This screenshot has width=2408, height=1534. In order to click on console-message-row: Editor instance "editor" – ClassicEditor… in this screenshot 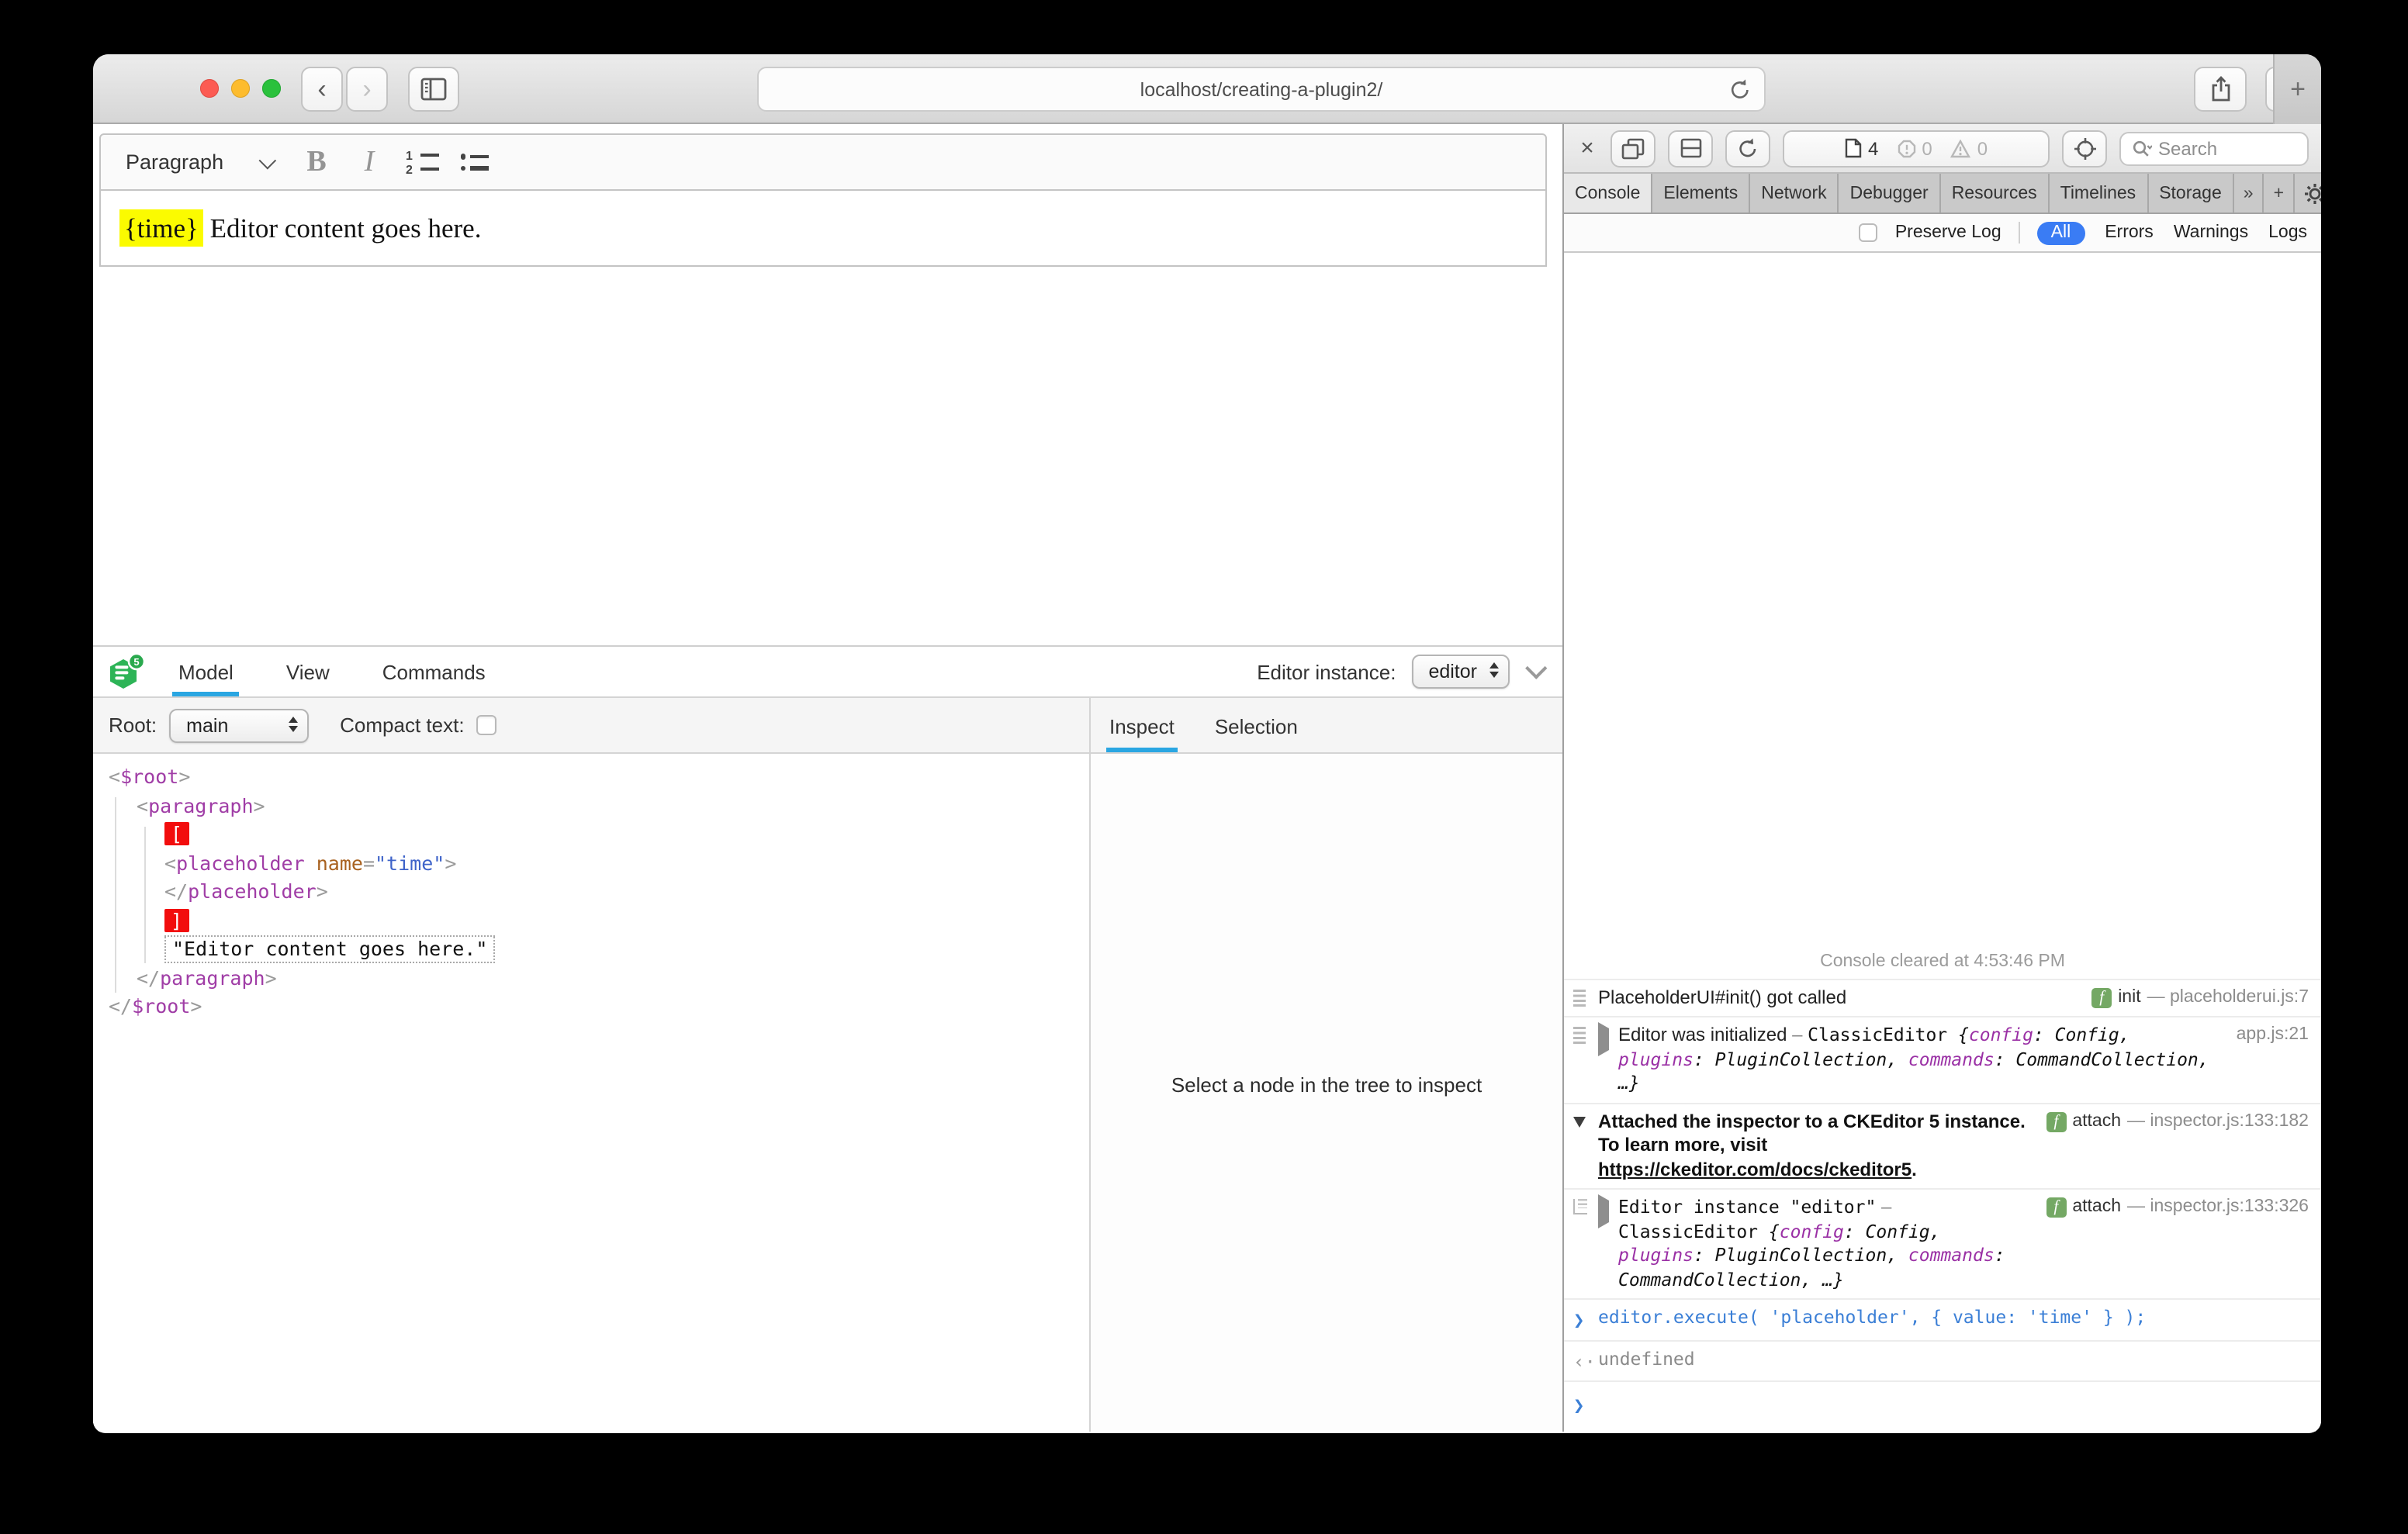, I will do `click(1942, 1245)`.